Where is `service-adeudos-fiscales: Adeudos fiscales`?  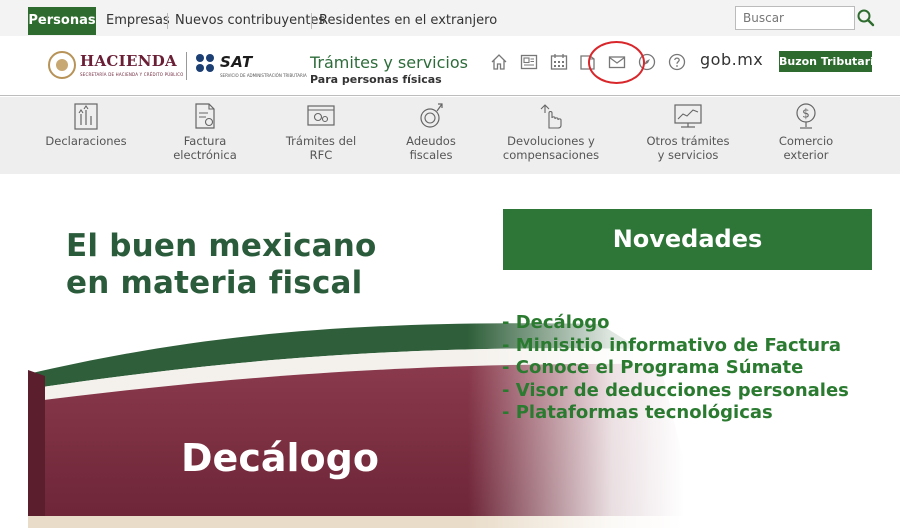 service-adeudos-fiscales: Adeudos fiscales is located at coordinates (431, 135).